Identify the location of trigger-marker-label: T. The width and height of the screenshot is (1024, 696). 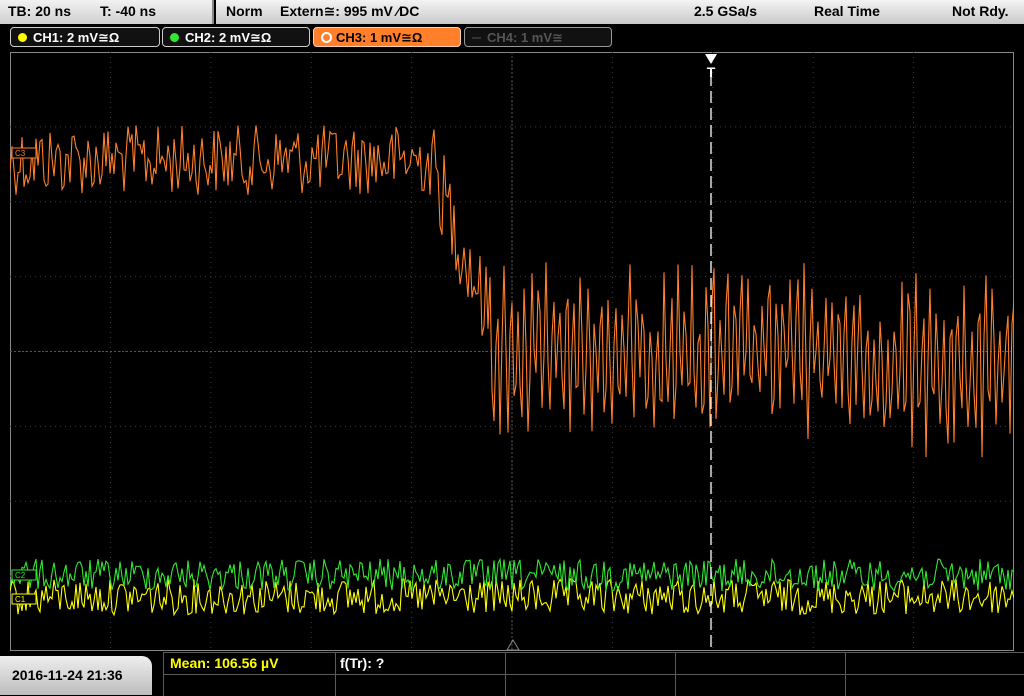
(711, 72).